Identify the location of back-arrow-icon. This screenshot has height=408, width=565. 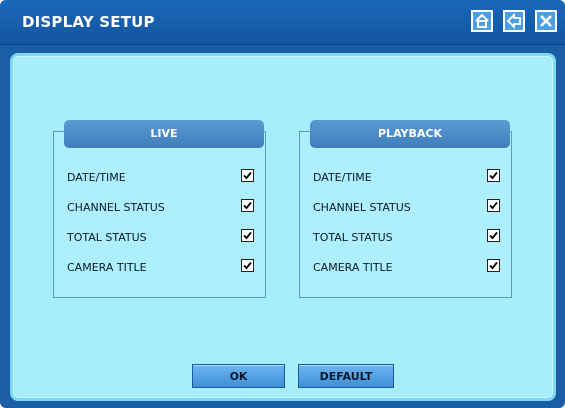
(513, 21).